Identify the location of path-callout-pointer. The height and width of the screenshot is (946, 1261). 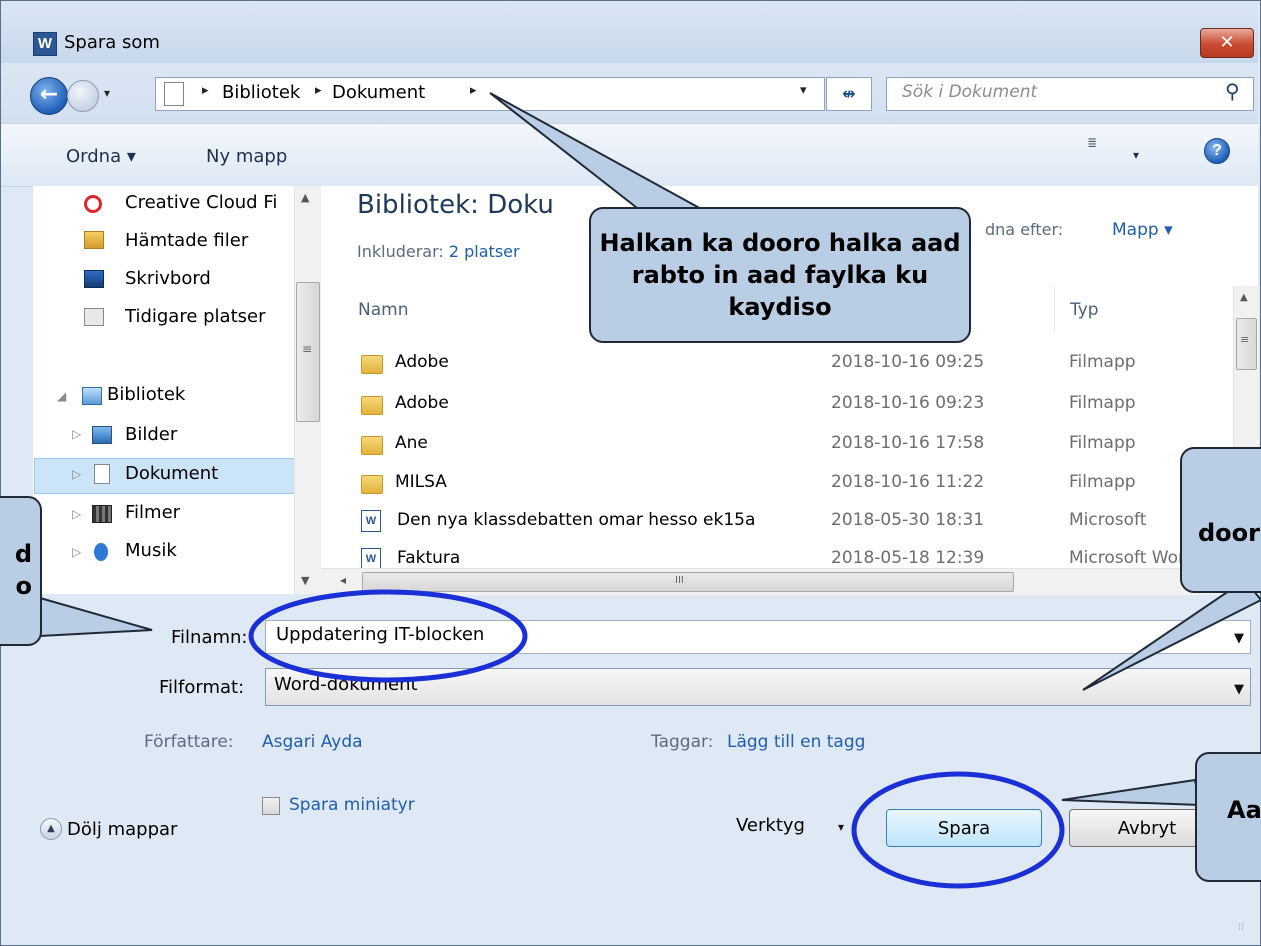
(607, 157).